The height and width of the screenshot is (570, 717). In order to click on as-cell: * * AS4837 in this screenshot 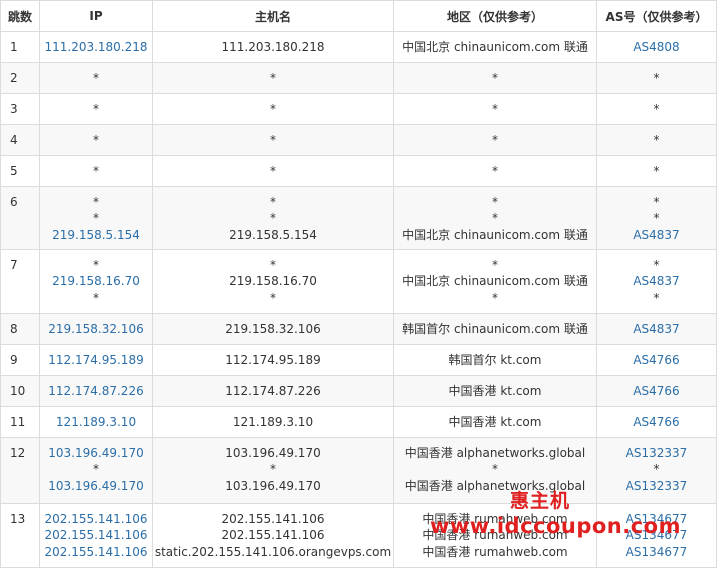, I will do `click(656, 218)`.